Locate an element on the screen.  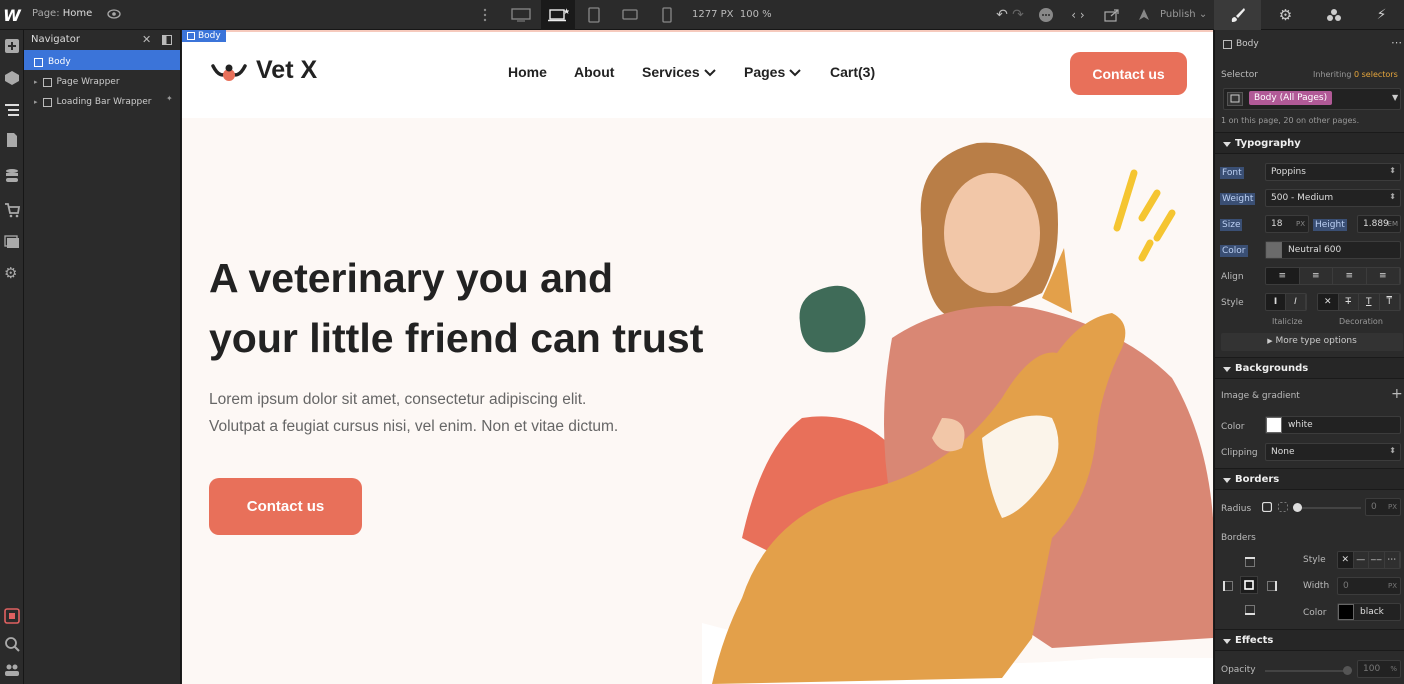
border-width-unit: PX is located at coordinates (1392, 586).